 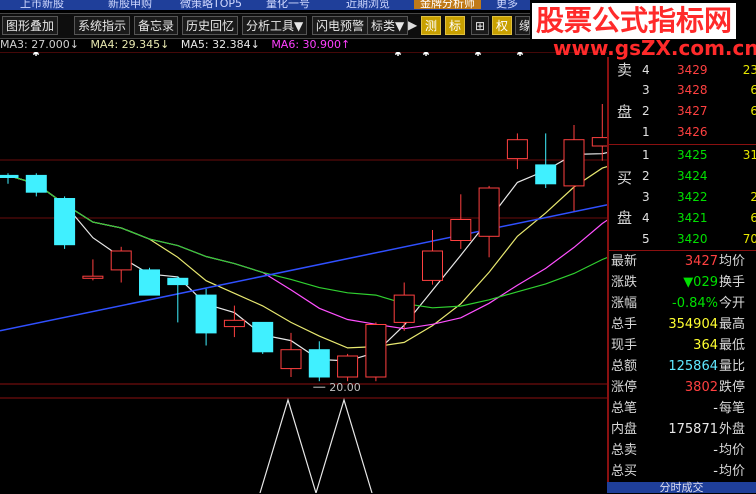 What do you see at coordinates (447, 5) in the screenshot?
I see `tab-analyst: 金牌分析师` at bounding box center [447, 5].